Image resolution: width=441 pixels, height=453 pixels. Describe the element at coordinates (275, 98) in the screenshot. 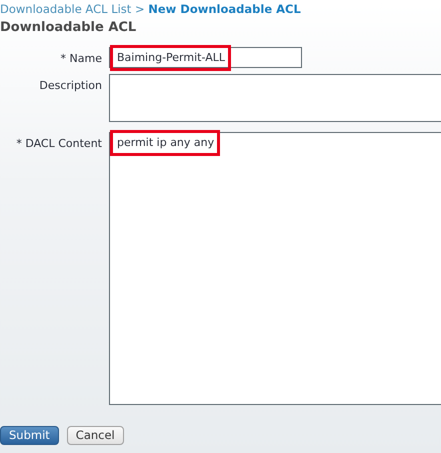

I see `text-area` at that location.